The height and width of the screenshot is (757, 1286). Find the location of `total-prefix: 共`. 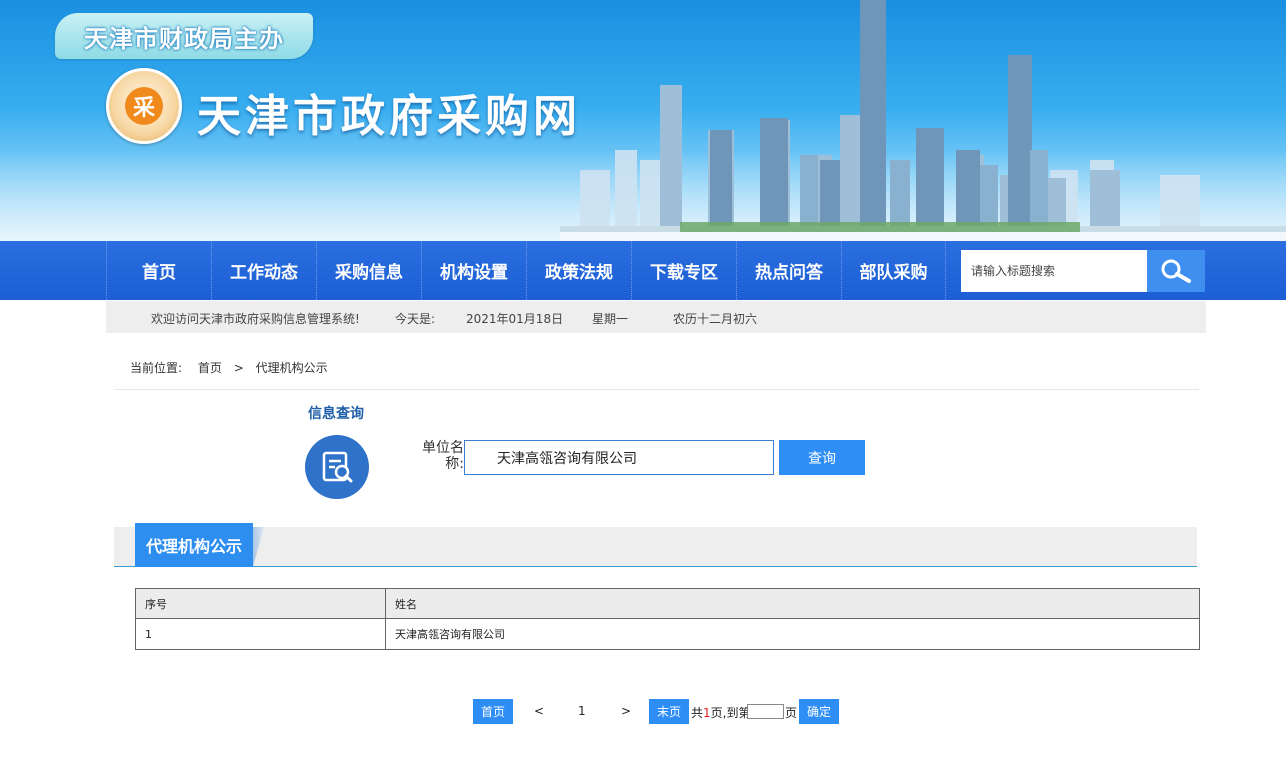

total-prefix: 共 is located at coordinates (697, 713).